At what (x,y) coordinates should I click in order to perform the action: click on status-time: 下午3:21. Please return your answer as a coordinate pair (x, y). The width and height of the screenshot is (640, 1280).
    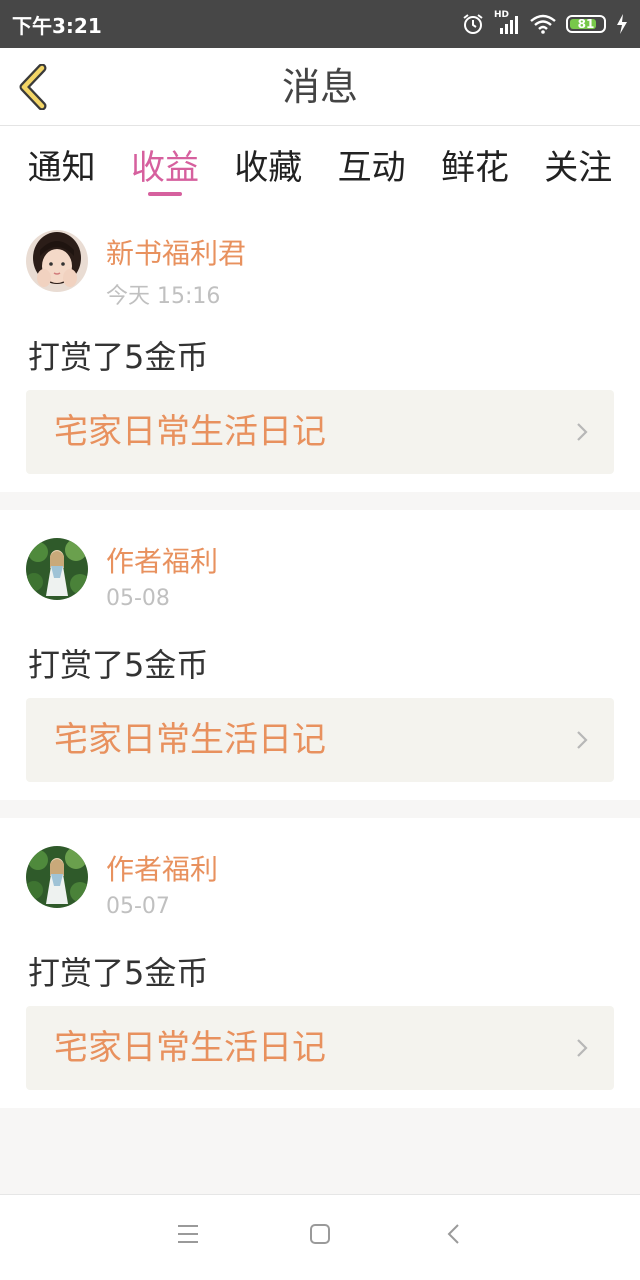
    Looking at the image, I should click on (57, 25).